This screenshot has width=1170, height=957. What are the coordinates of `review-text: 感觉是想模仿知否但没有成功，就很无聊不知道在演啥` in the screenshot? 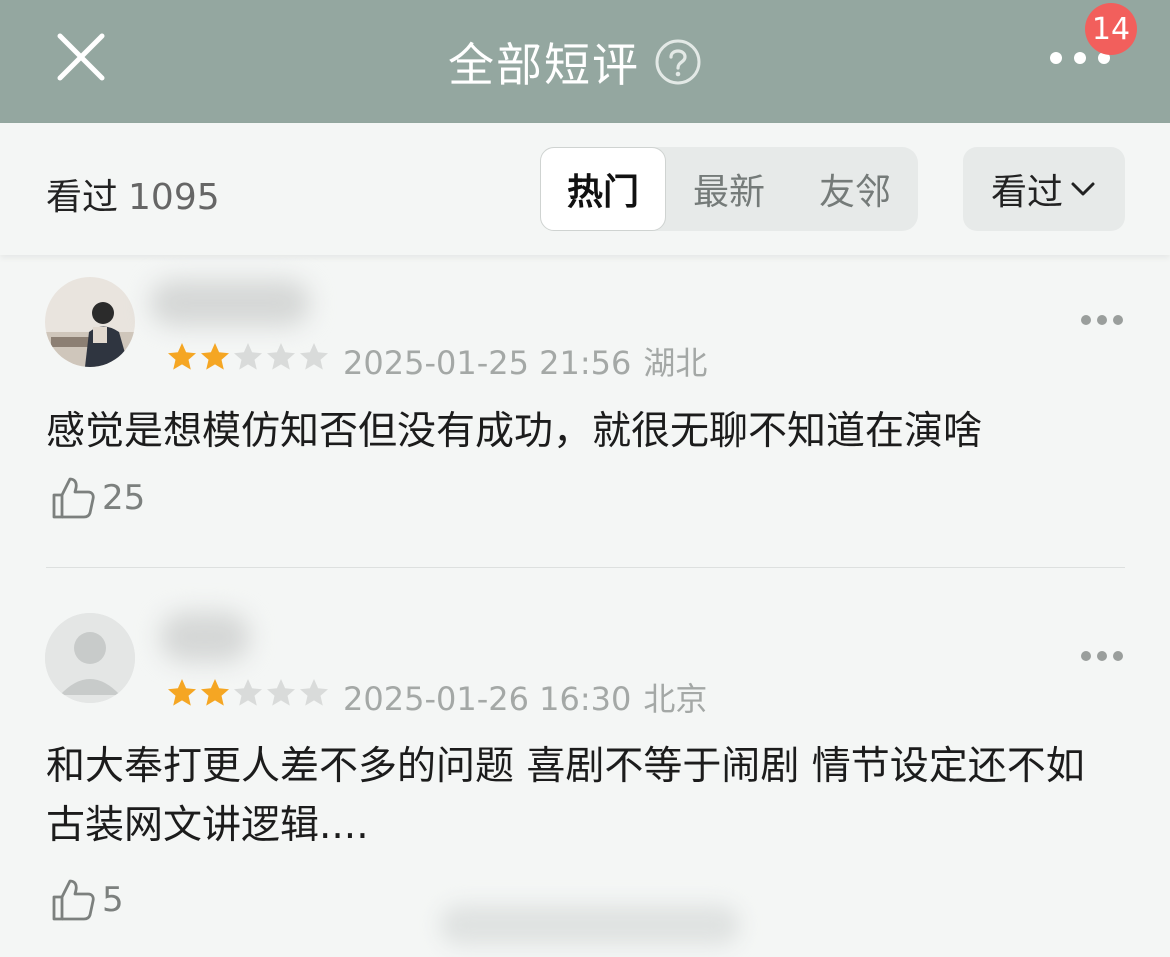 It's located at (514, 431).